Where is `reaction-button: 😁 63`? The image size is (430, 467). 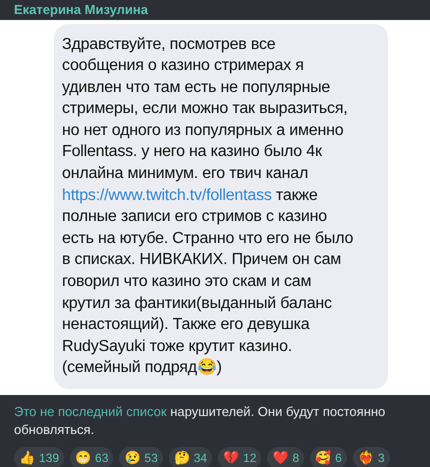 reaction-button: 😁 63 is located at coordinates (92, 457).